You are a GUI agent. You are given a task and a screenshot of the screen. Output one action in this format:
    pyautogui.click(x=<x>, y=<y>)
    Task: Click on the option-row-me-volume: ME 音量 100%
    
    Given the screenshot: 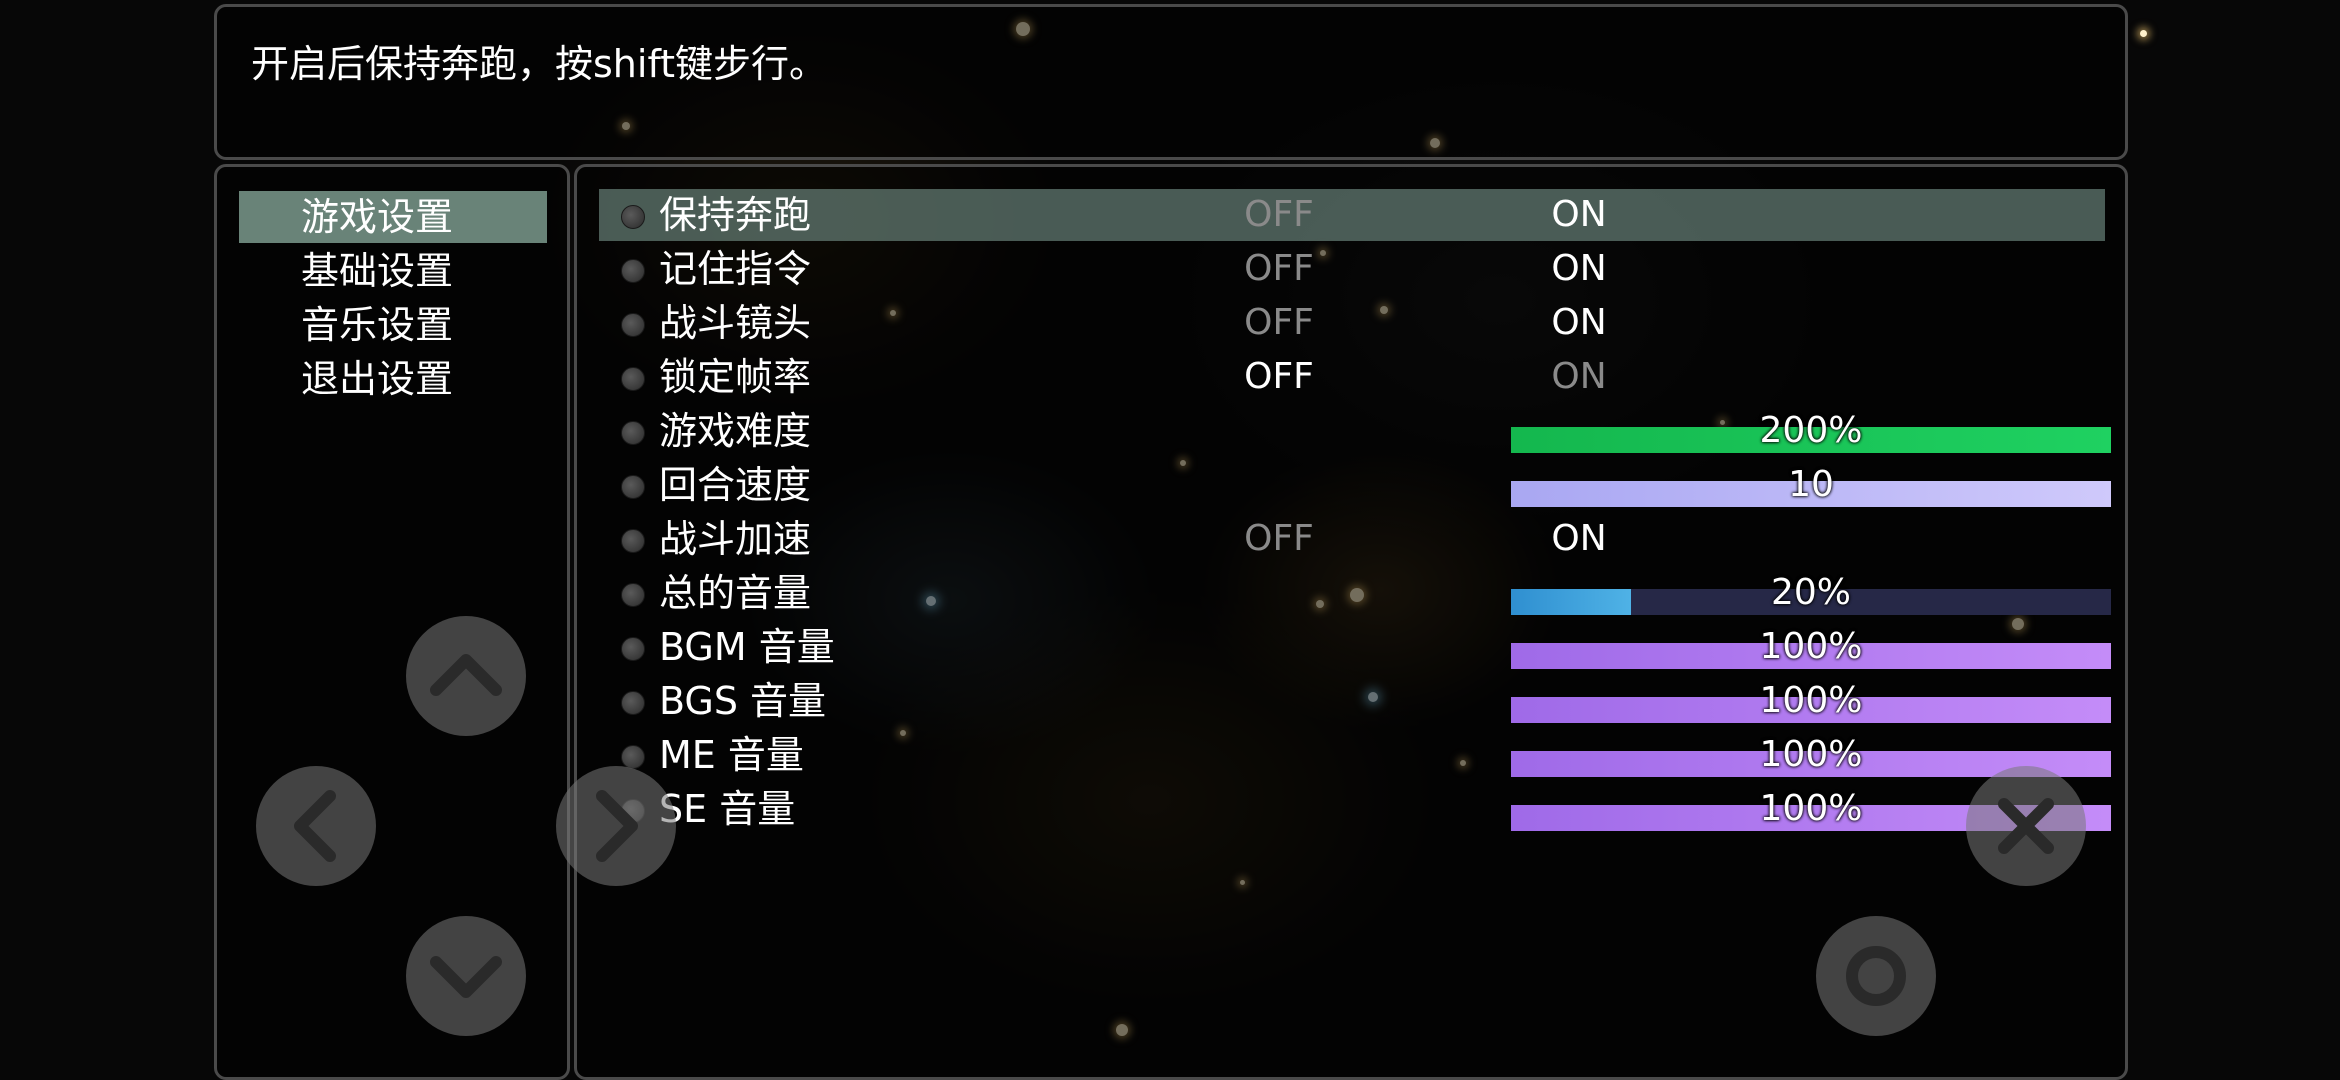 What is the action you would take?
    pyautogui.click(x=1355, y=755)
    